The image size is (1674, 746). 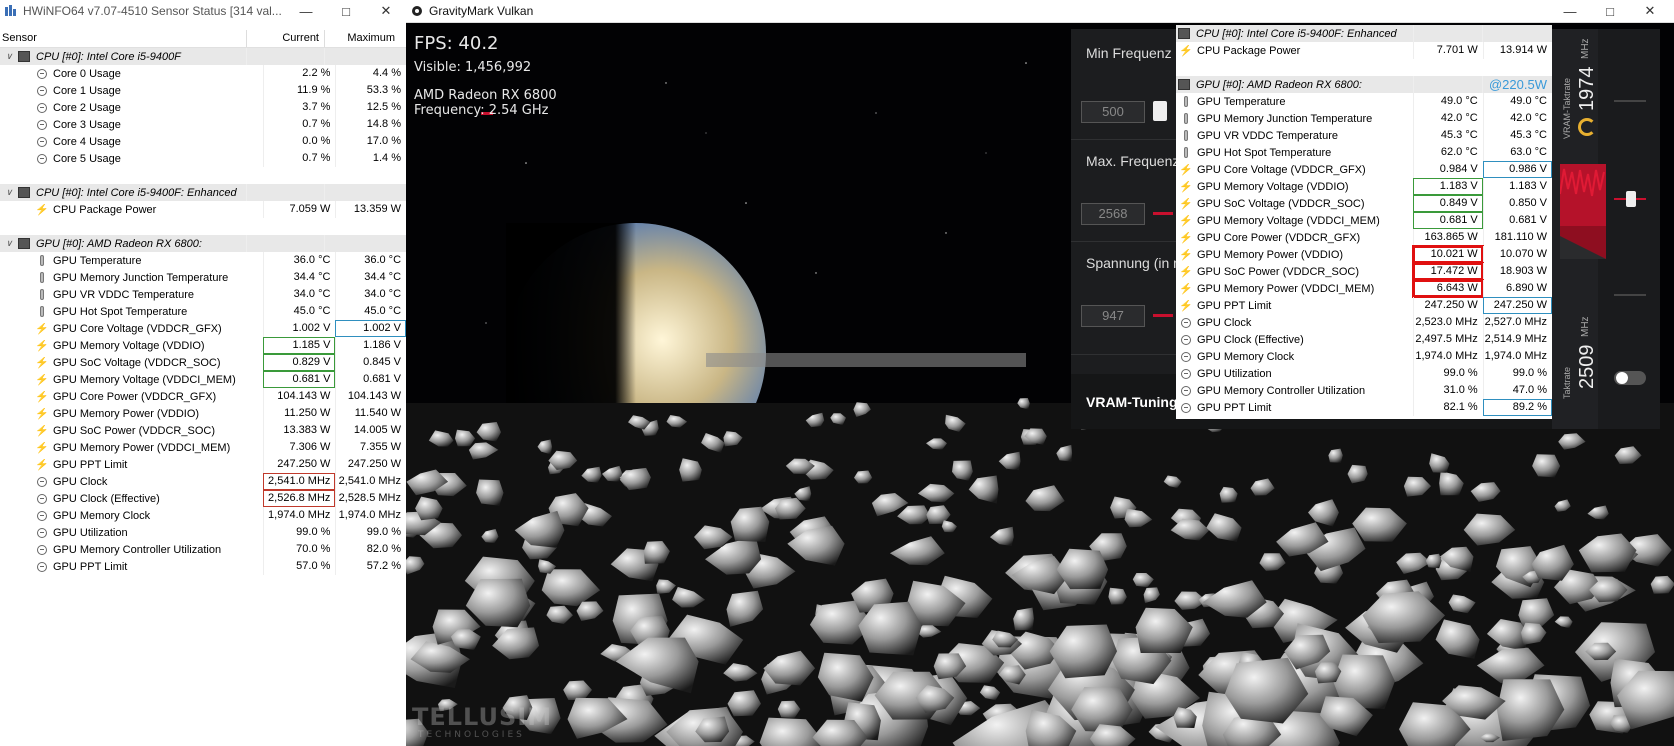 What do you see at coordinates (1364, 33) in the screenshot?
I see `sensor-group-row: CPU [#0]: Intel Core i5-9400F: Enhanced` at bounding box center [1364, 33].